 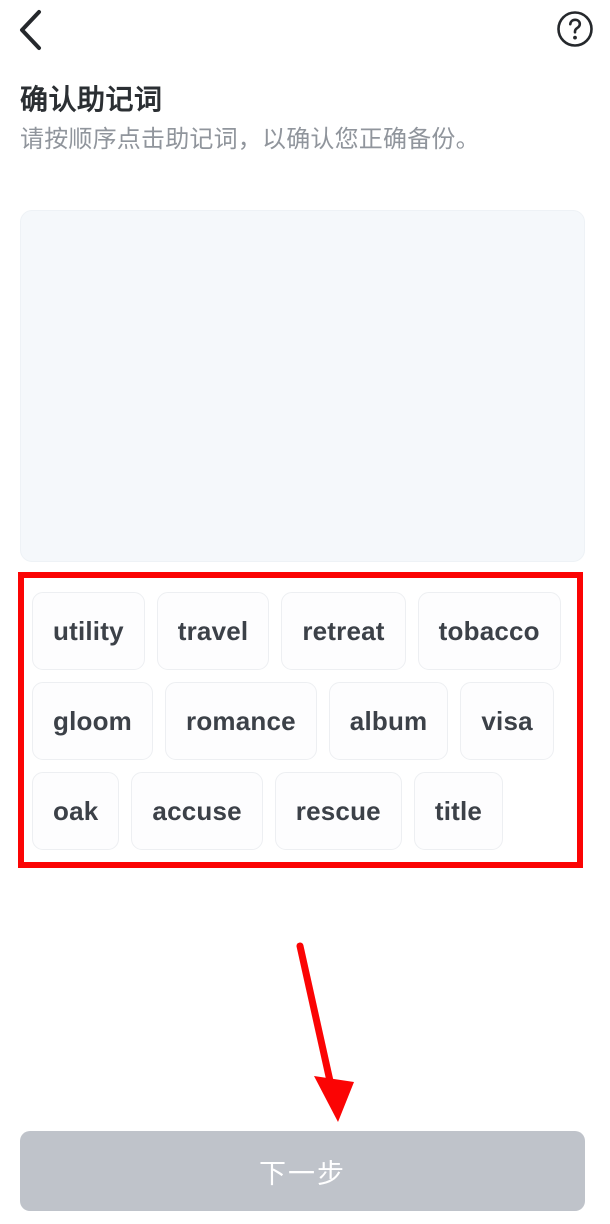 What do you see at coordinates (507, 721) in the screenshot?
I see `word-chip-visa: visa` at bounding box center [507, 721].